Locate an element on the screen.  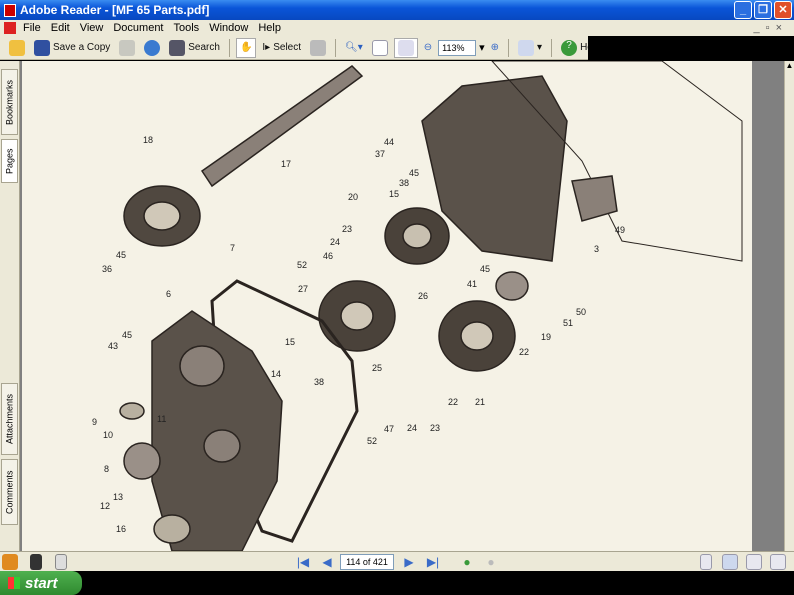
menu-window: Window is located at coordinates (228, 28).